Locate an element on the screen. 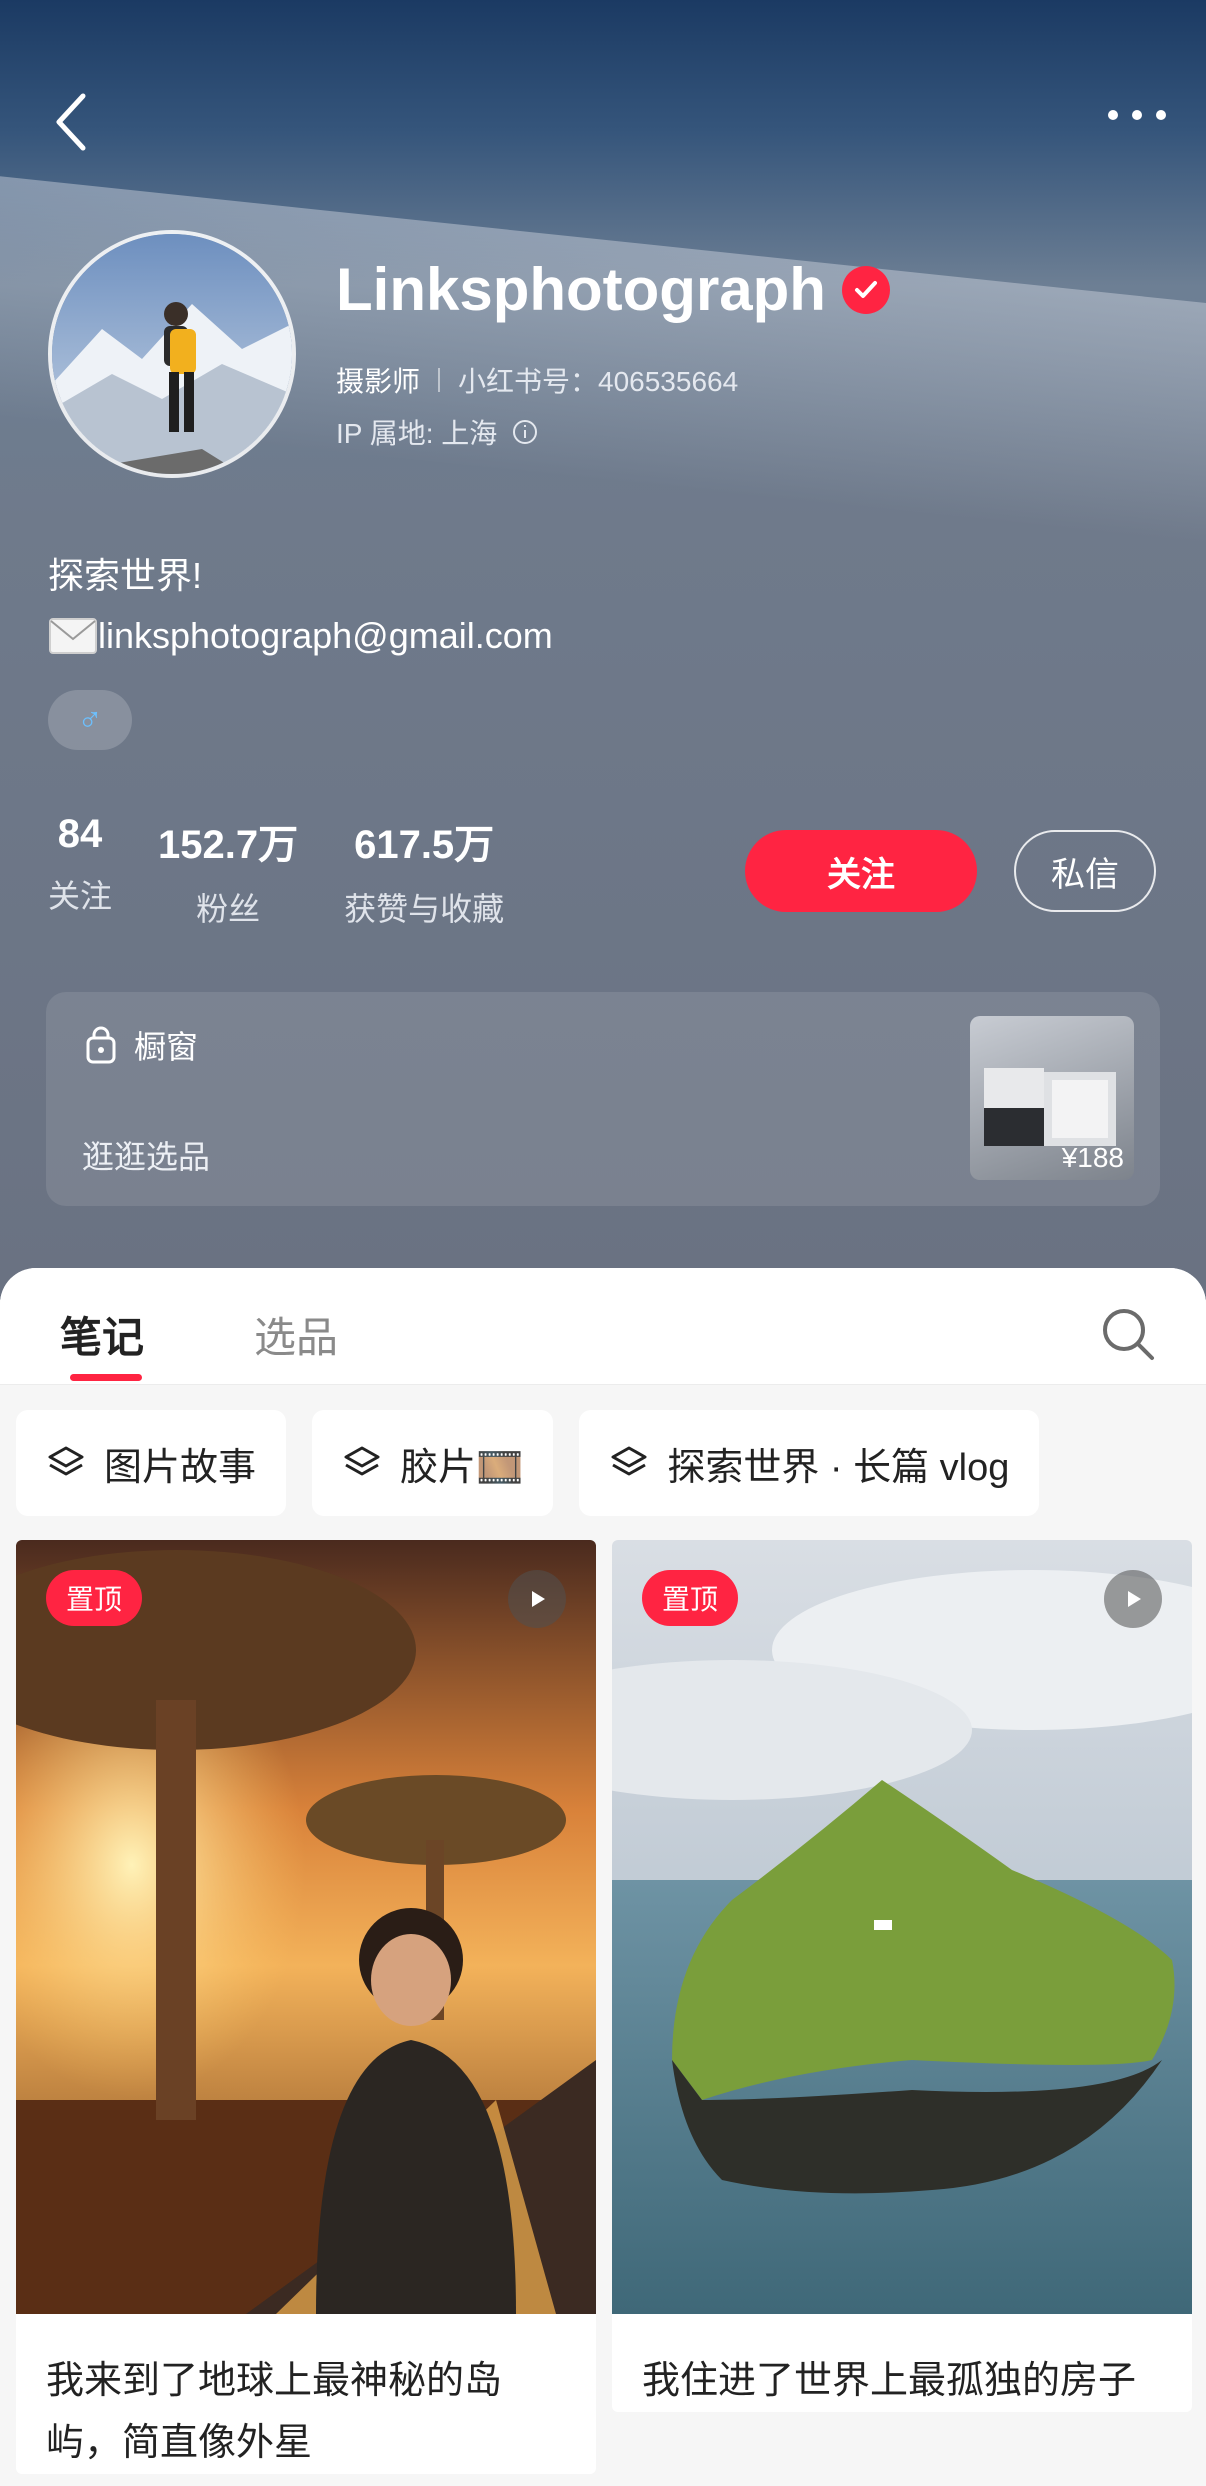 The image size is (1206, 2486). stat-likes: 617.5万 获赞与收藏 is located at coordinates (424, 871).